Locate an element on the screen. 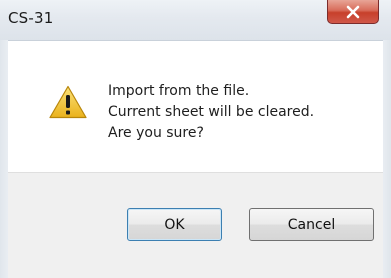  window-frame-right is located at coordinates (387, 159).